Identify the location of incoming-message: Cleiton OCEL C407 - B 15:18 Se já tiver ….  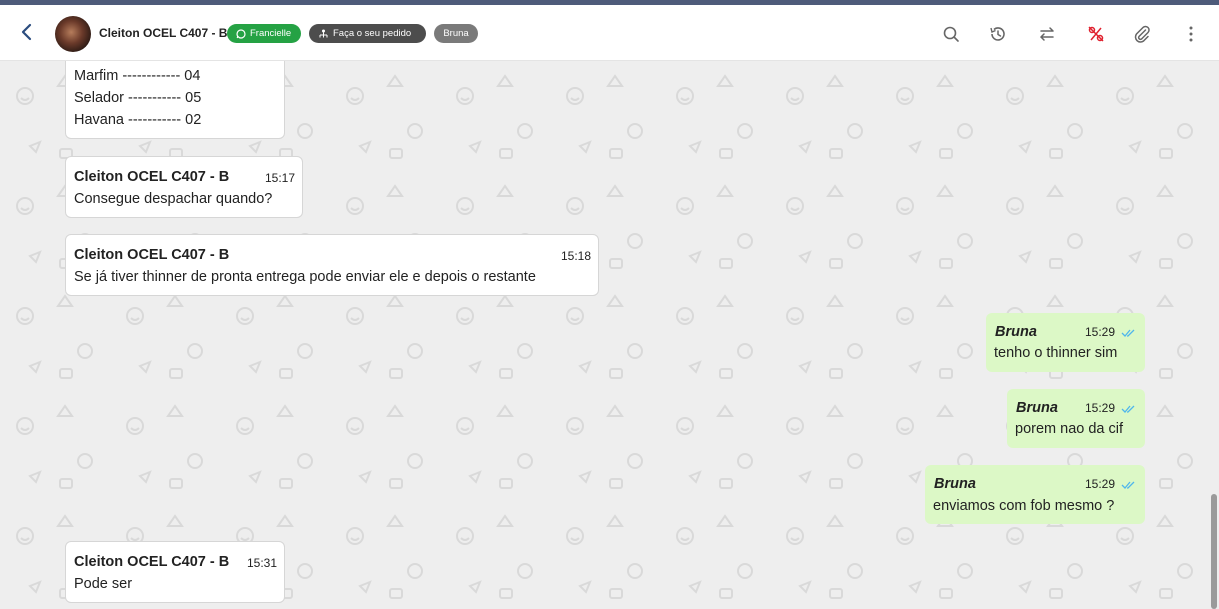
(332, 265).